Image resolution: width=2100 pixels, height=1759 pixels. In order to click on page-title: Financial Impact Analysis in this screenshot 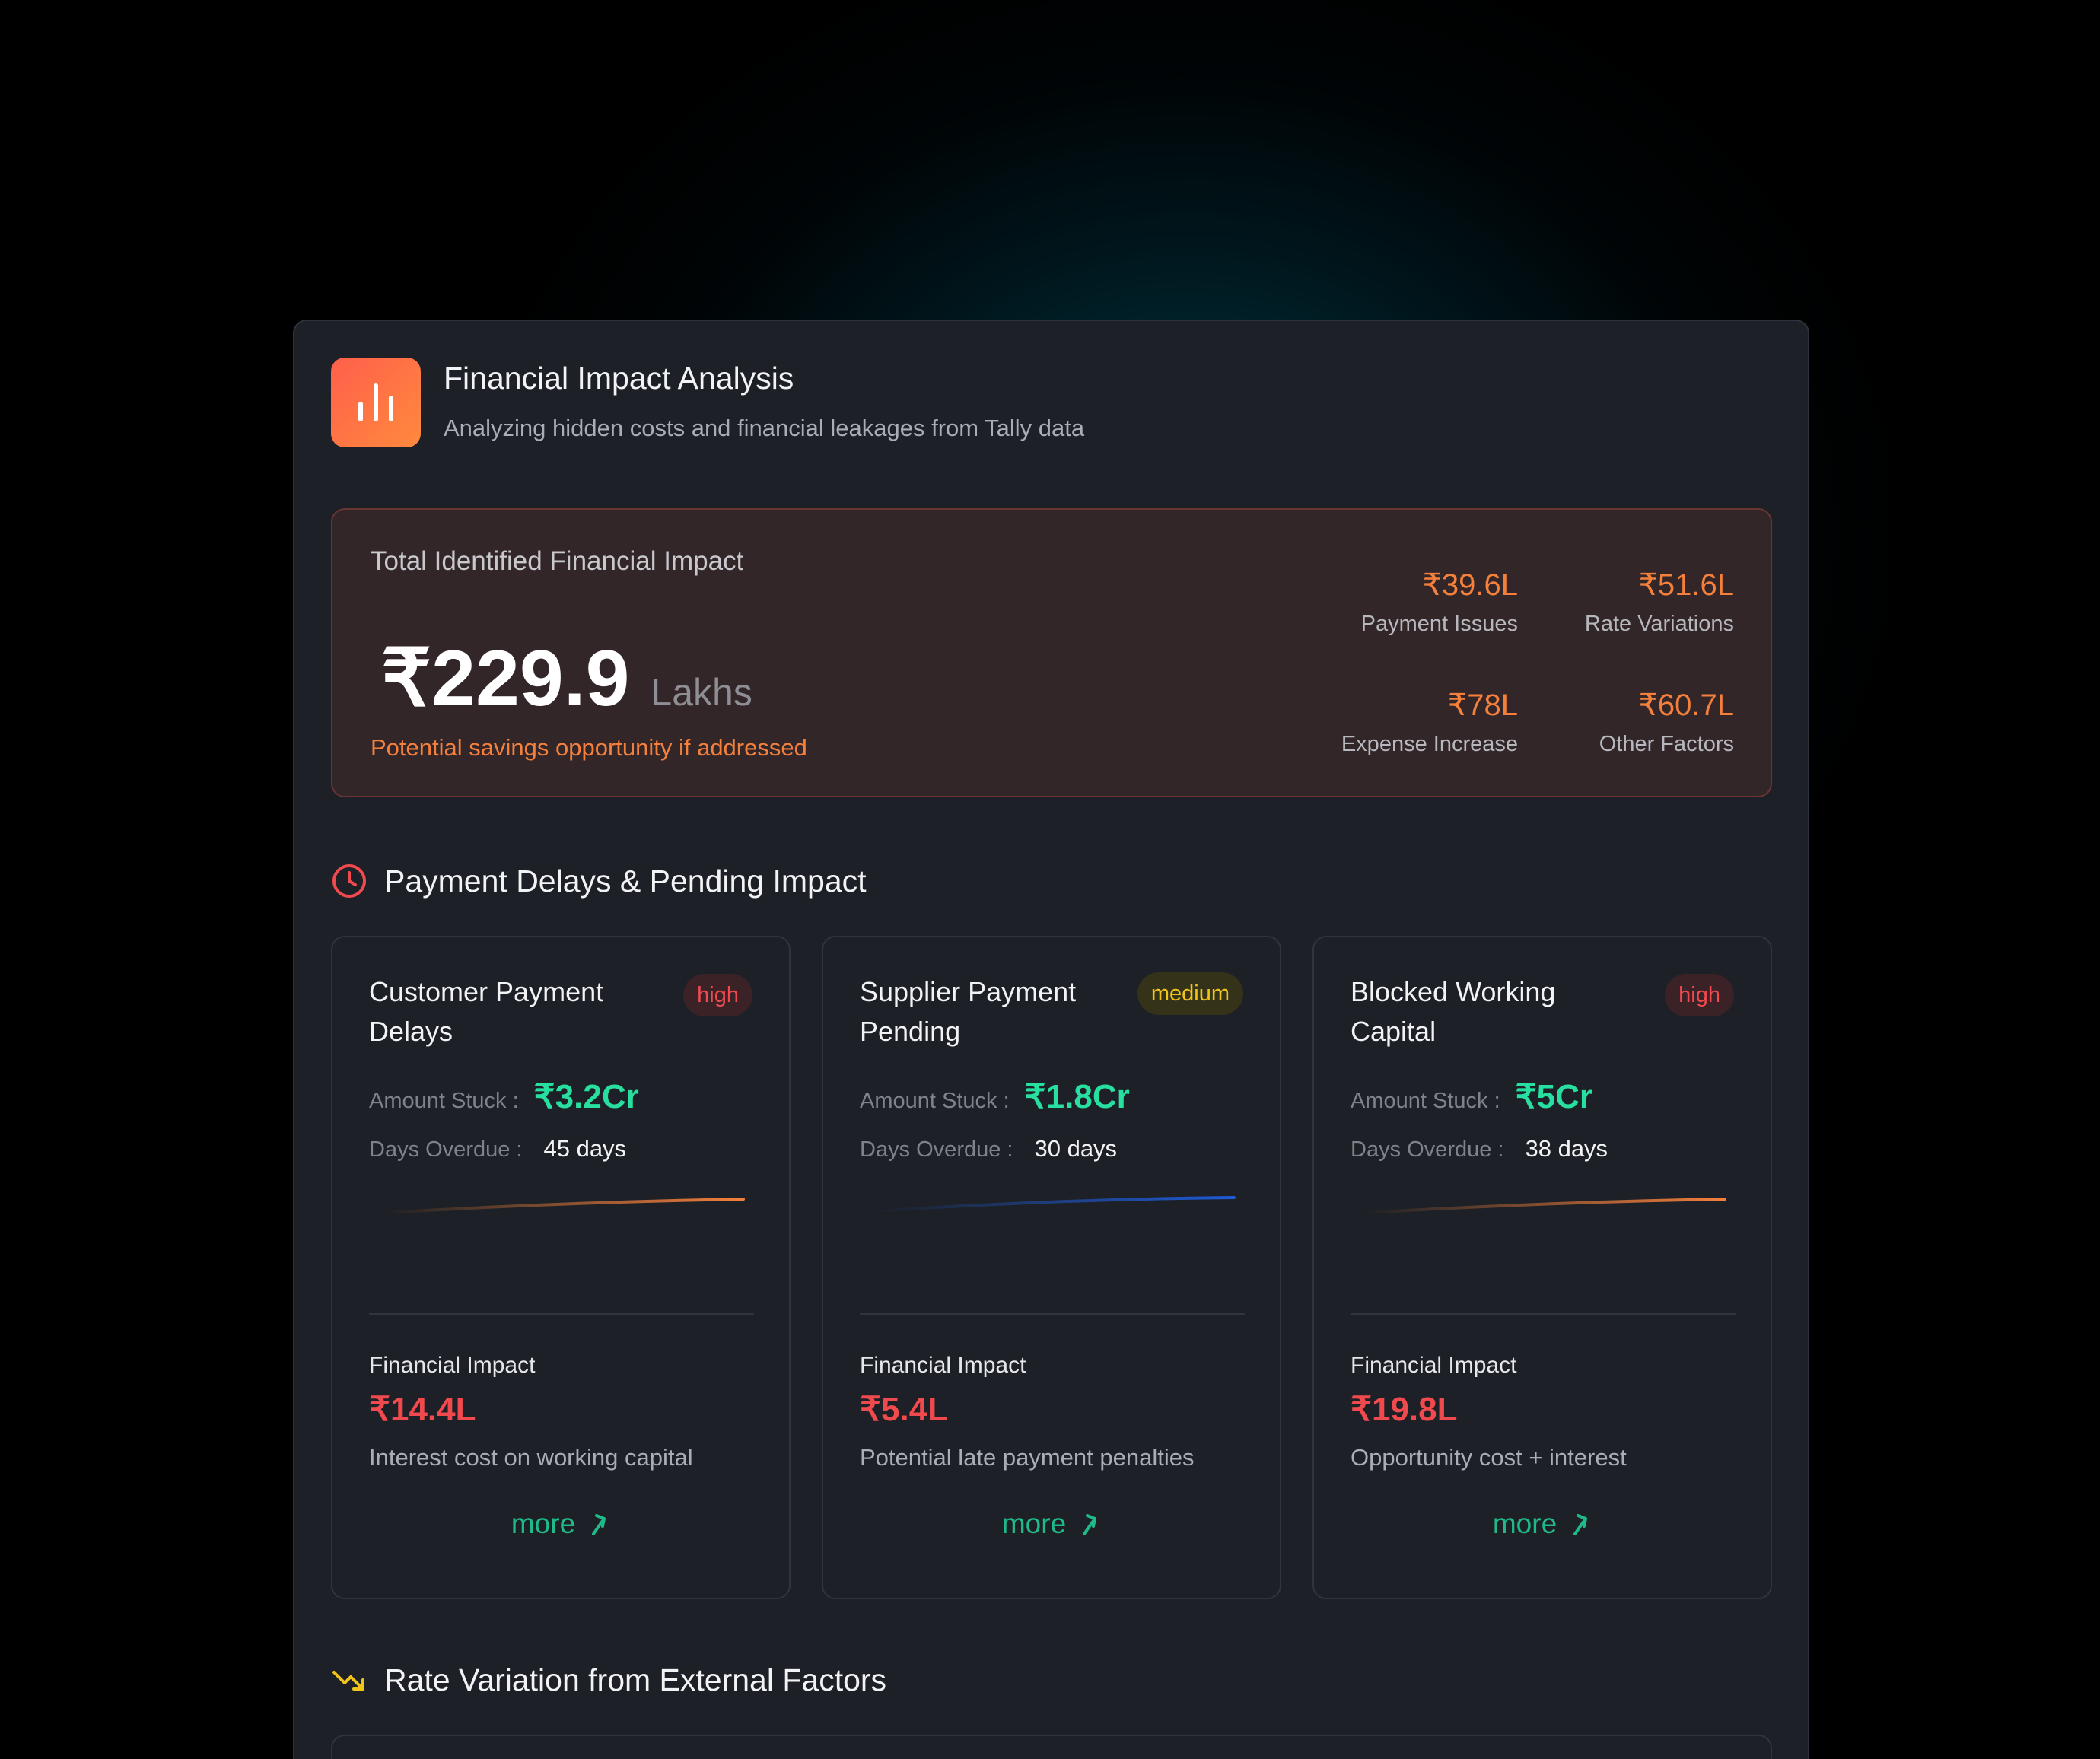, I will do `click(619, 378)`.